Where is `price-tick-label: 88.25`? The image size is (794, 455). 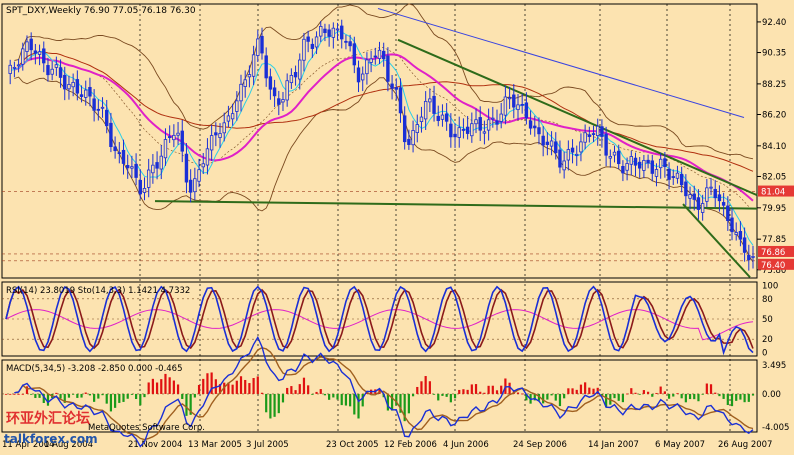 price-tick-label: 88.25 is located at coordinates (774, 85).